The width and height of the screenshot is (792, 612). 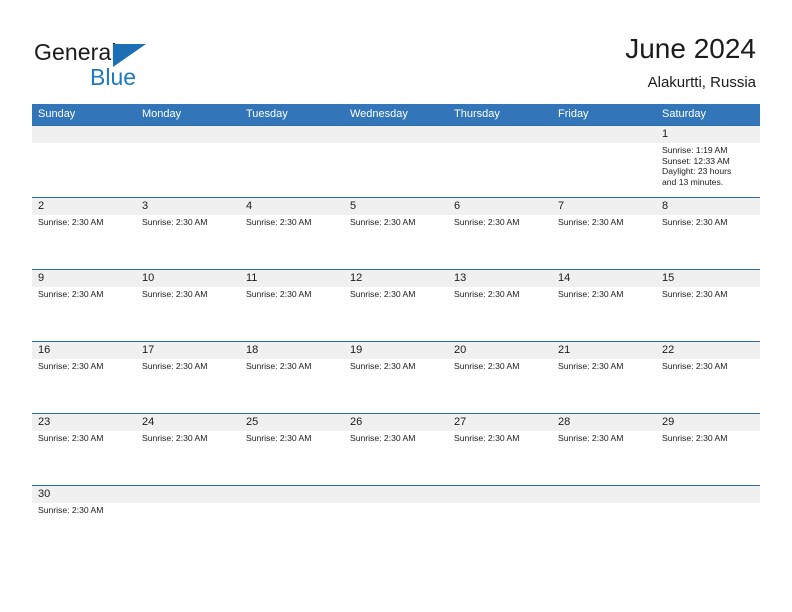 I want to click on day-cell-21: 21 Sunrise: 2:30 AM, so click(x=604, y=377).